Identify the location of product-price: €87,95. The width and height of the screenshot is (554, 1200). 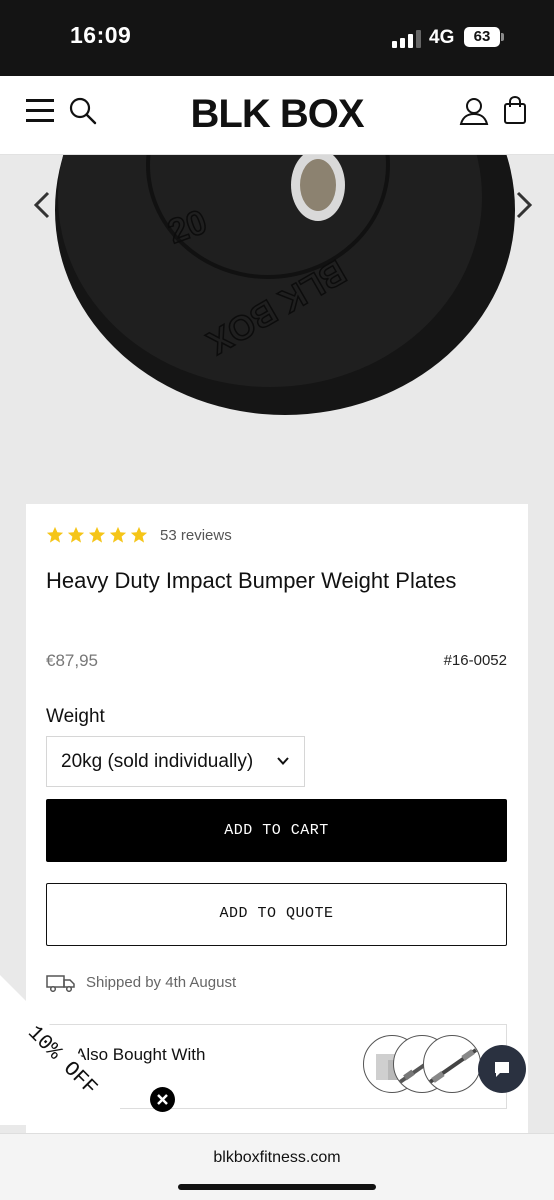
(72, 660).